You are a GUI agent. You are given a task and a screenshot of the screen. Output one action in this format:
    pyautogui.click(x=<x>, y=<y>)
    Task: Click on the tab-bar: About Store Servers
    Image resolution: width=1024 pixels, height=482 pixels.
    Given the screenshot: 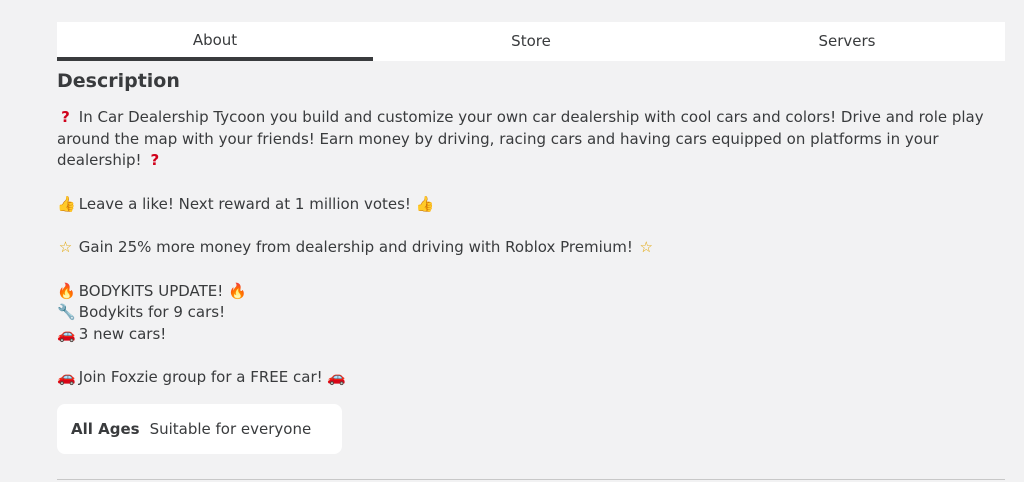 What is the action you would take?
    pyautogui.click(x=531, y=41)
    